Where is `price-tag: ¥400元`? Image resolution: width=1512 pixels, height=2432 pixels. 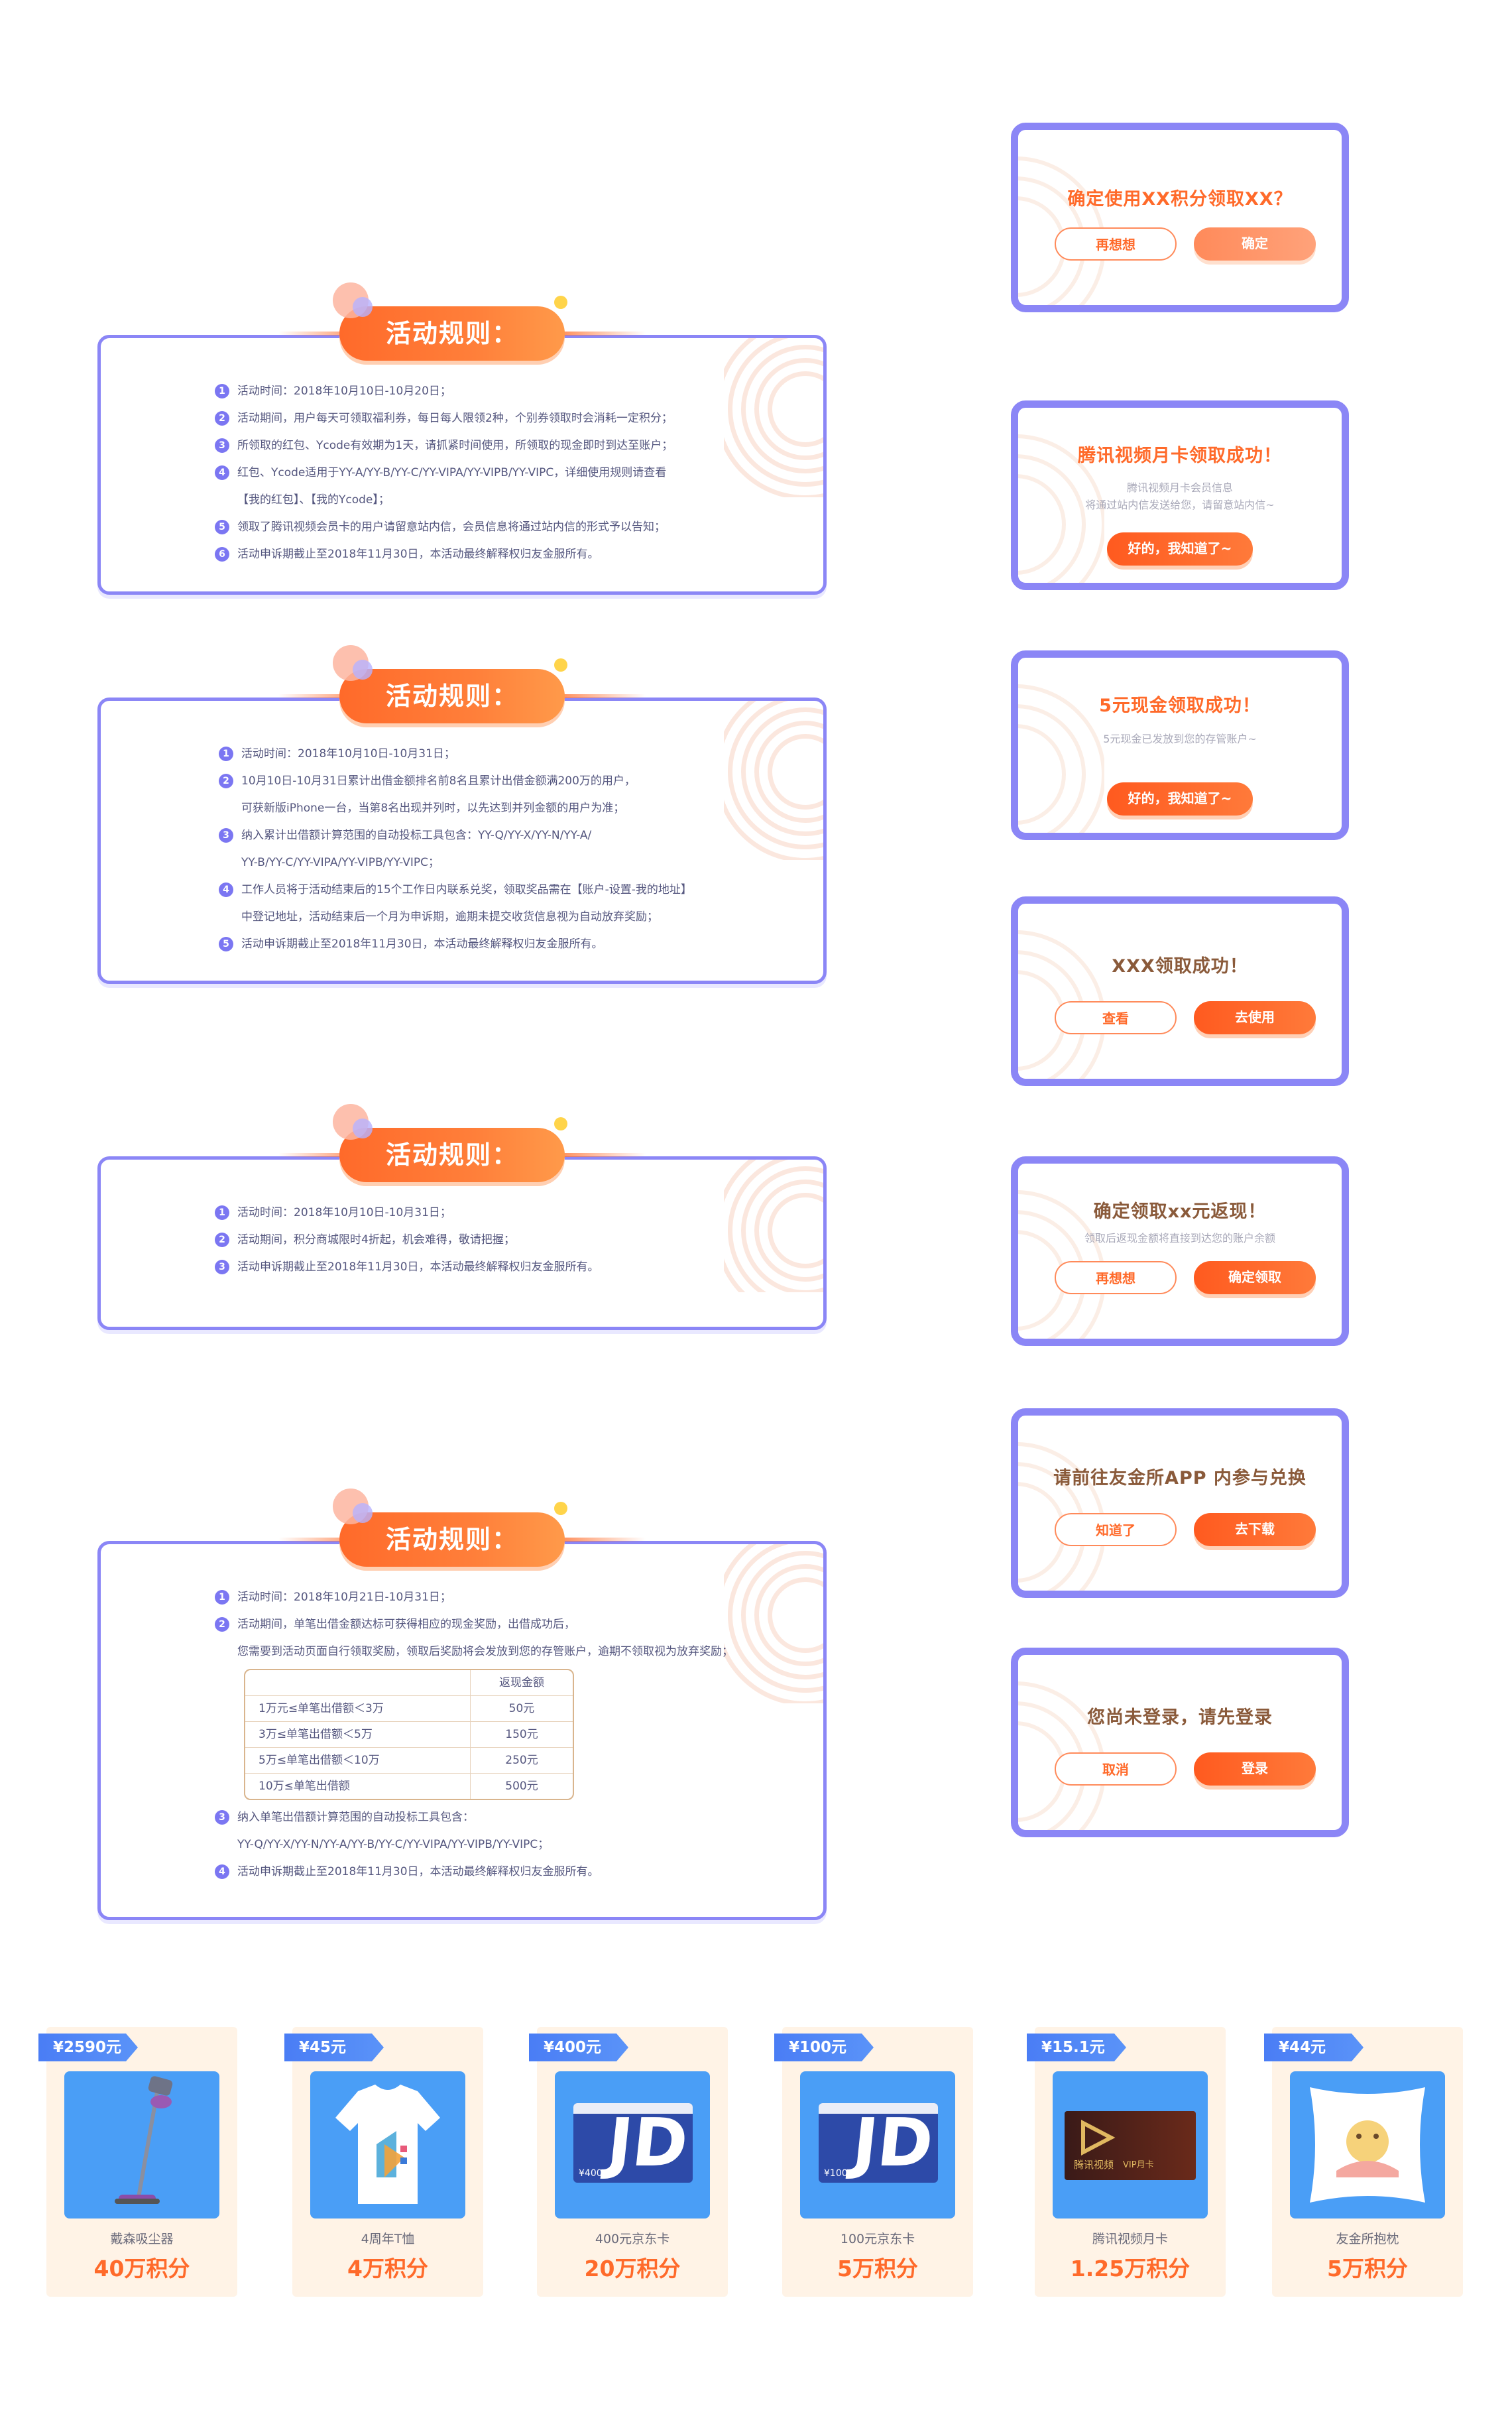
price-tag: ¥400元 is located at coordinates (578, 2047).